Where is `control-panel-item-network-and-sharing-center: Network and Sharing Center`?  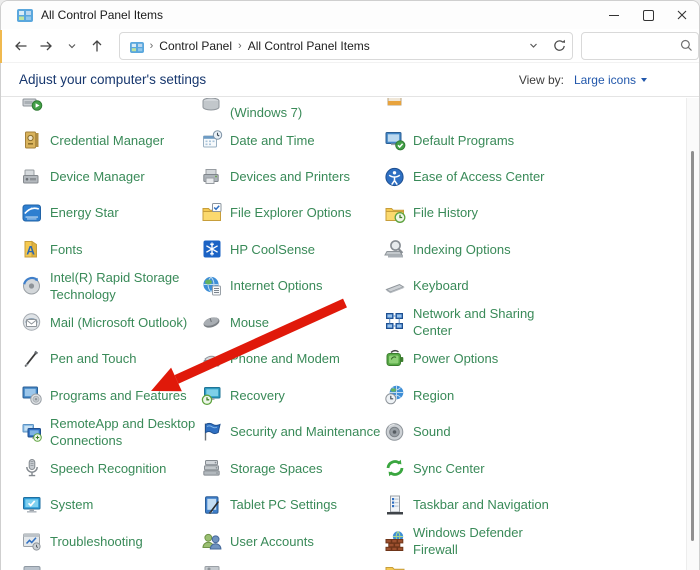 control-panel-item-network-and-sharing-center: Network and Sharing Center is located at coordinates (472, 322).